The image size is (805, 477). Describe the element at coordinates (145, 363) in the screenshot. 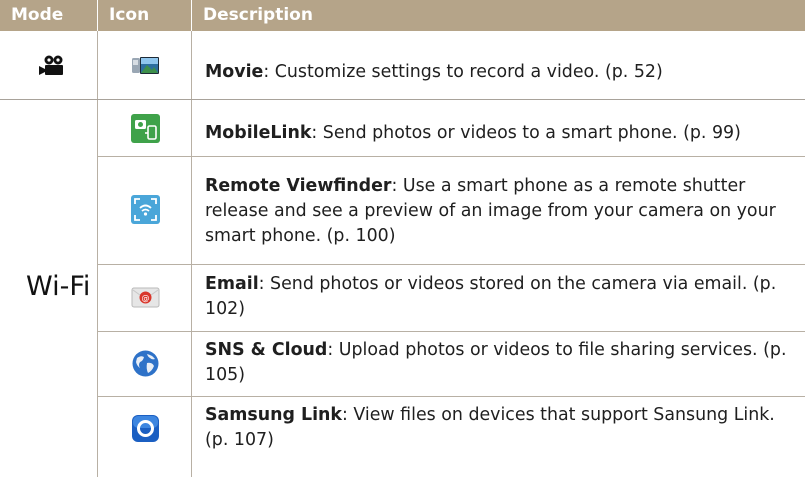

I see `sns-cloud-icon` at that location.